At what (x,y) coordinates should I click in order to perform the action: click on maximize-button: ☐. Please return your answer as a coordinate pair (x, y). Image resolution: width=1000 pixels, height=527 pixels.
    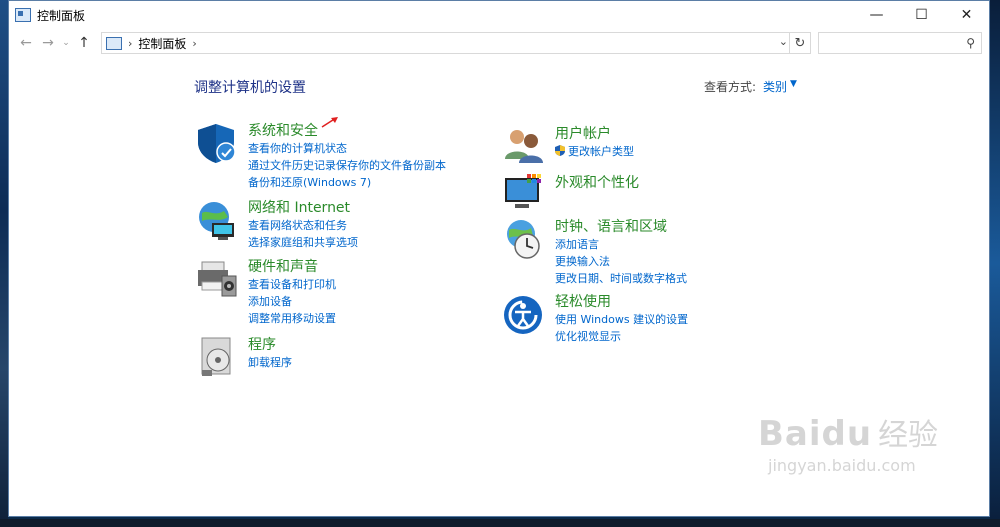
    Looking at the image, I should click on (921, 15).